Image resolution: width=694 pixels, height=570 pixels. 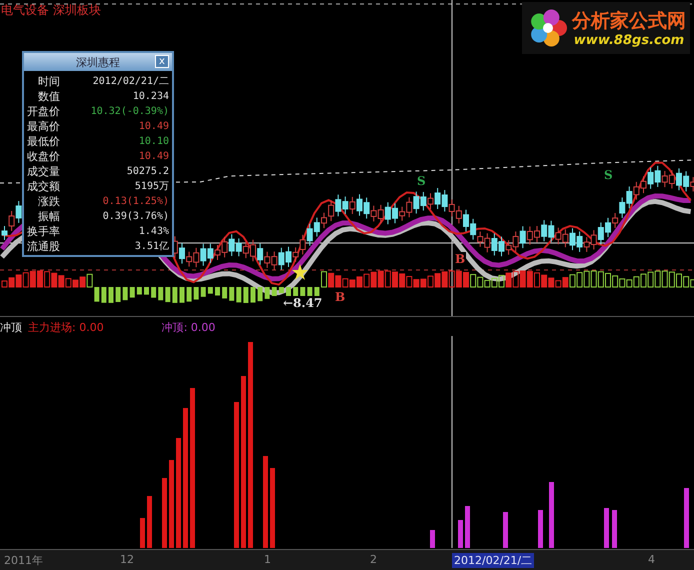 What do you see at coordinates (48, 201) in the screenshot?
I see `field-label: 涨跌` at bounding box center [48, 201].